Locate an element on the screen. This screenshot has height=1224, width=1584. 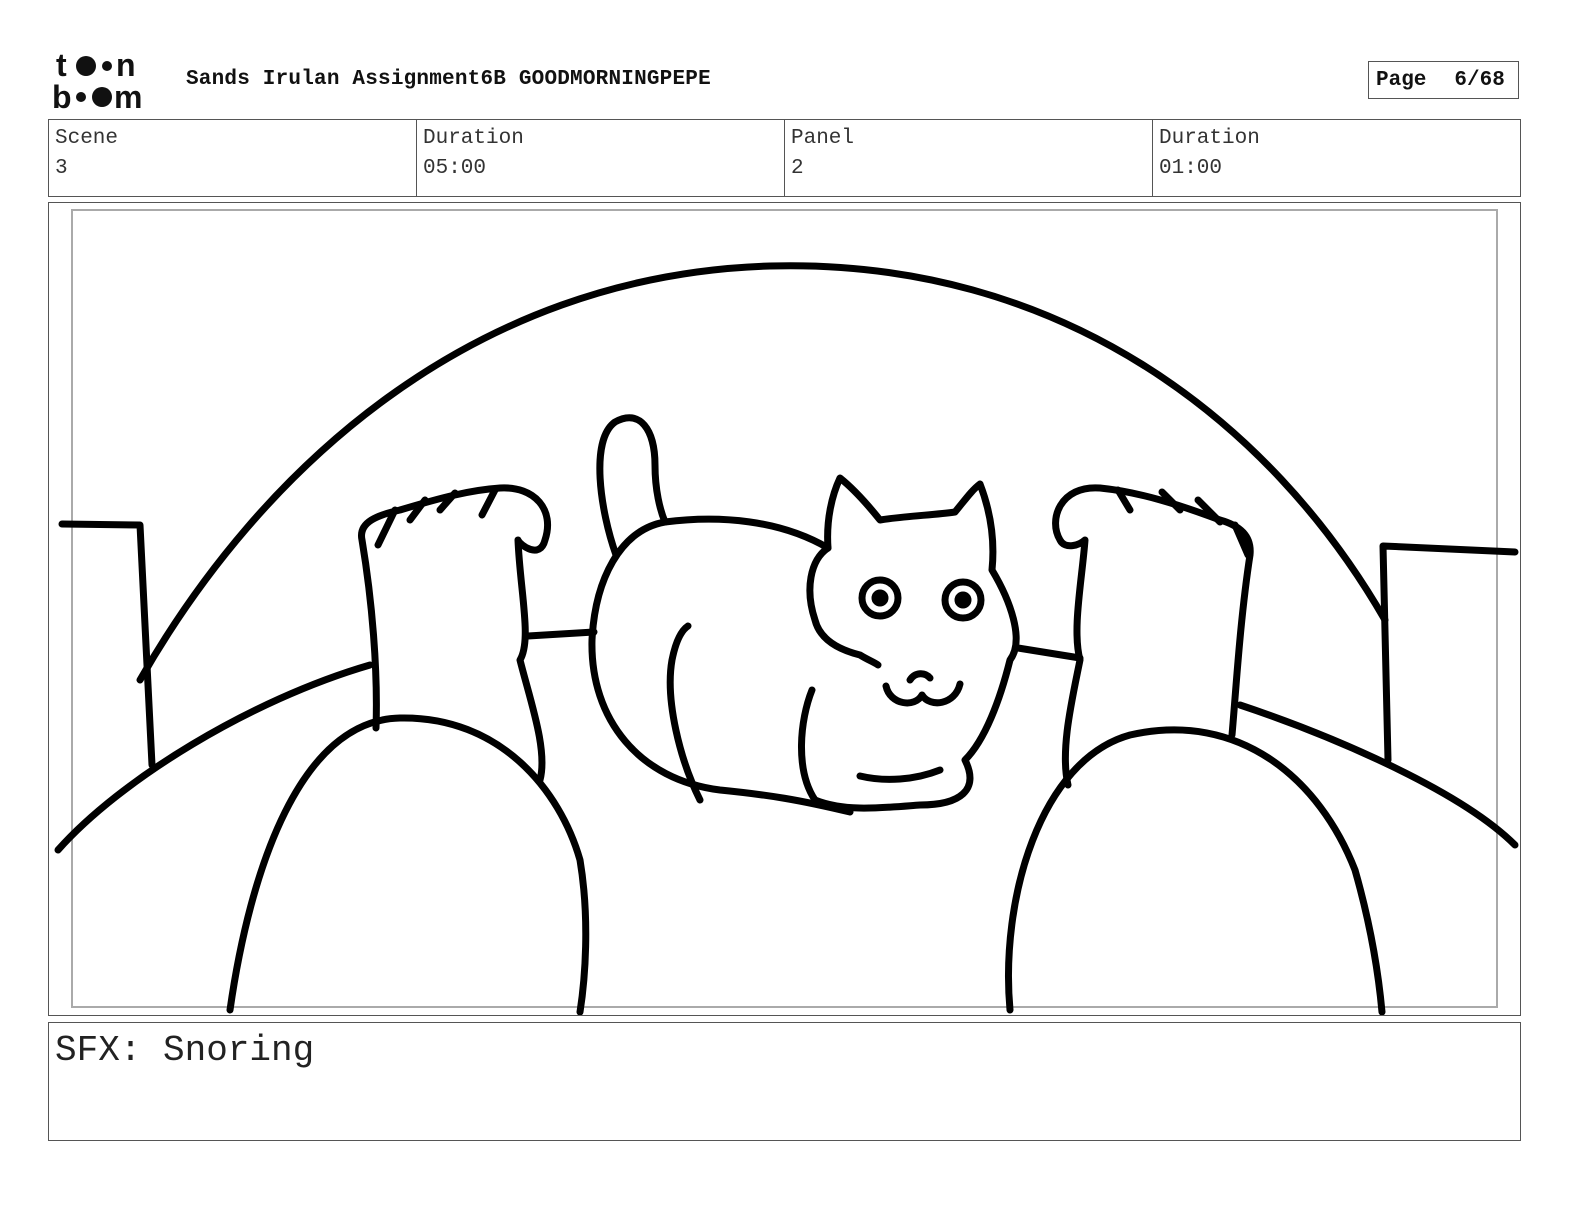
panel-label: Panel is located at coordinates (823, 138).